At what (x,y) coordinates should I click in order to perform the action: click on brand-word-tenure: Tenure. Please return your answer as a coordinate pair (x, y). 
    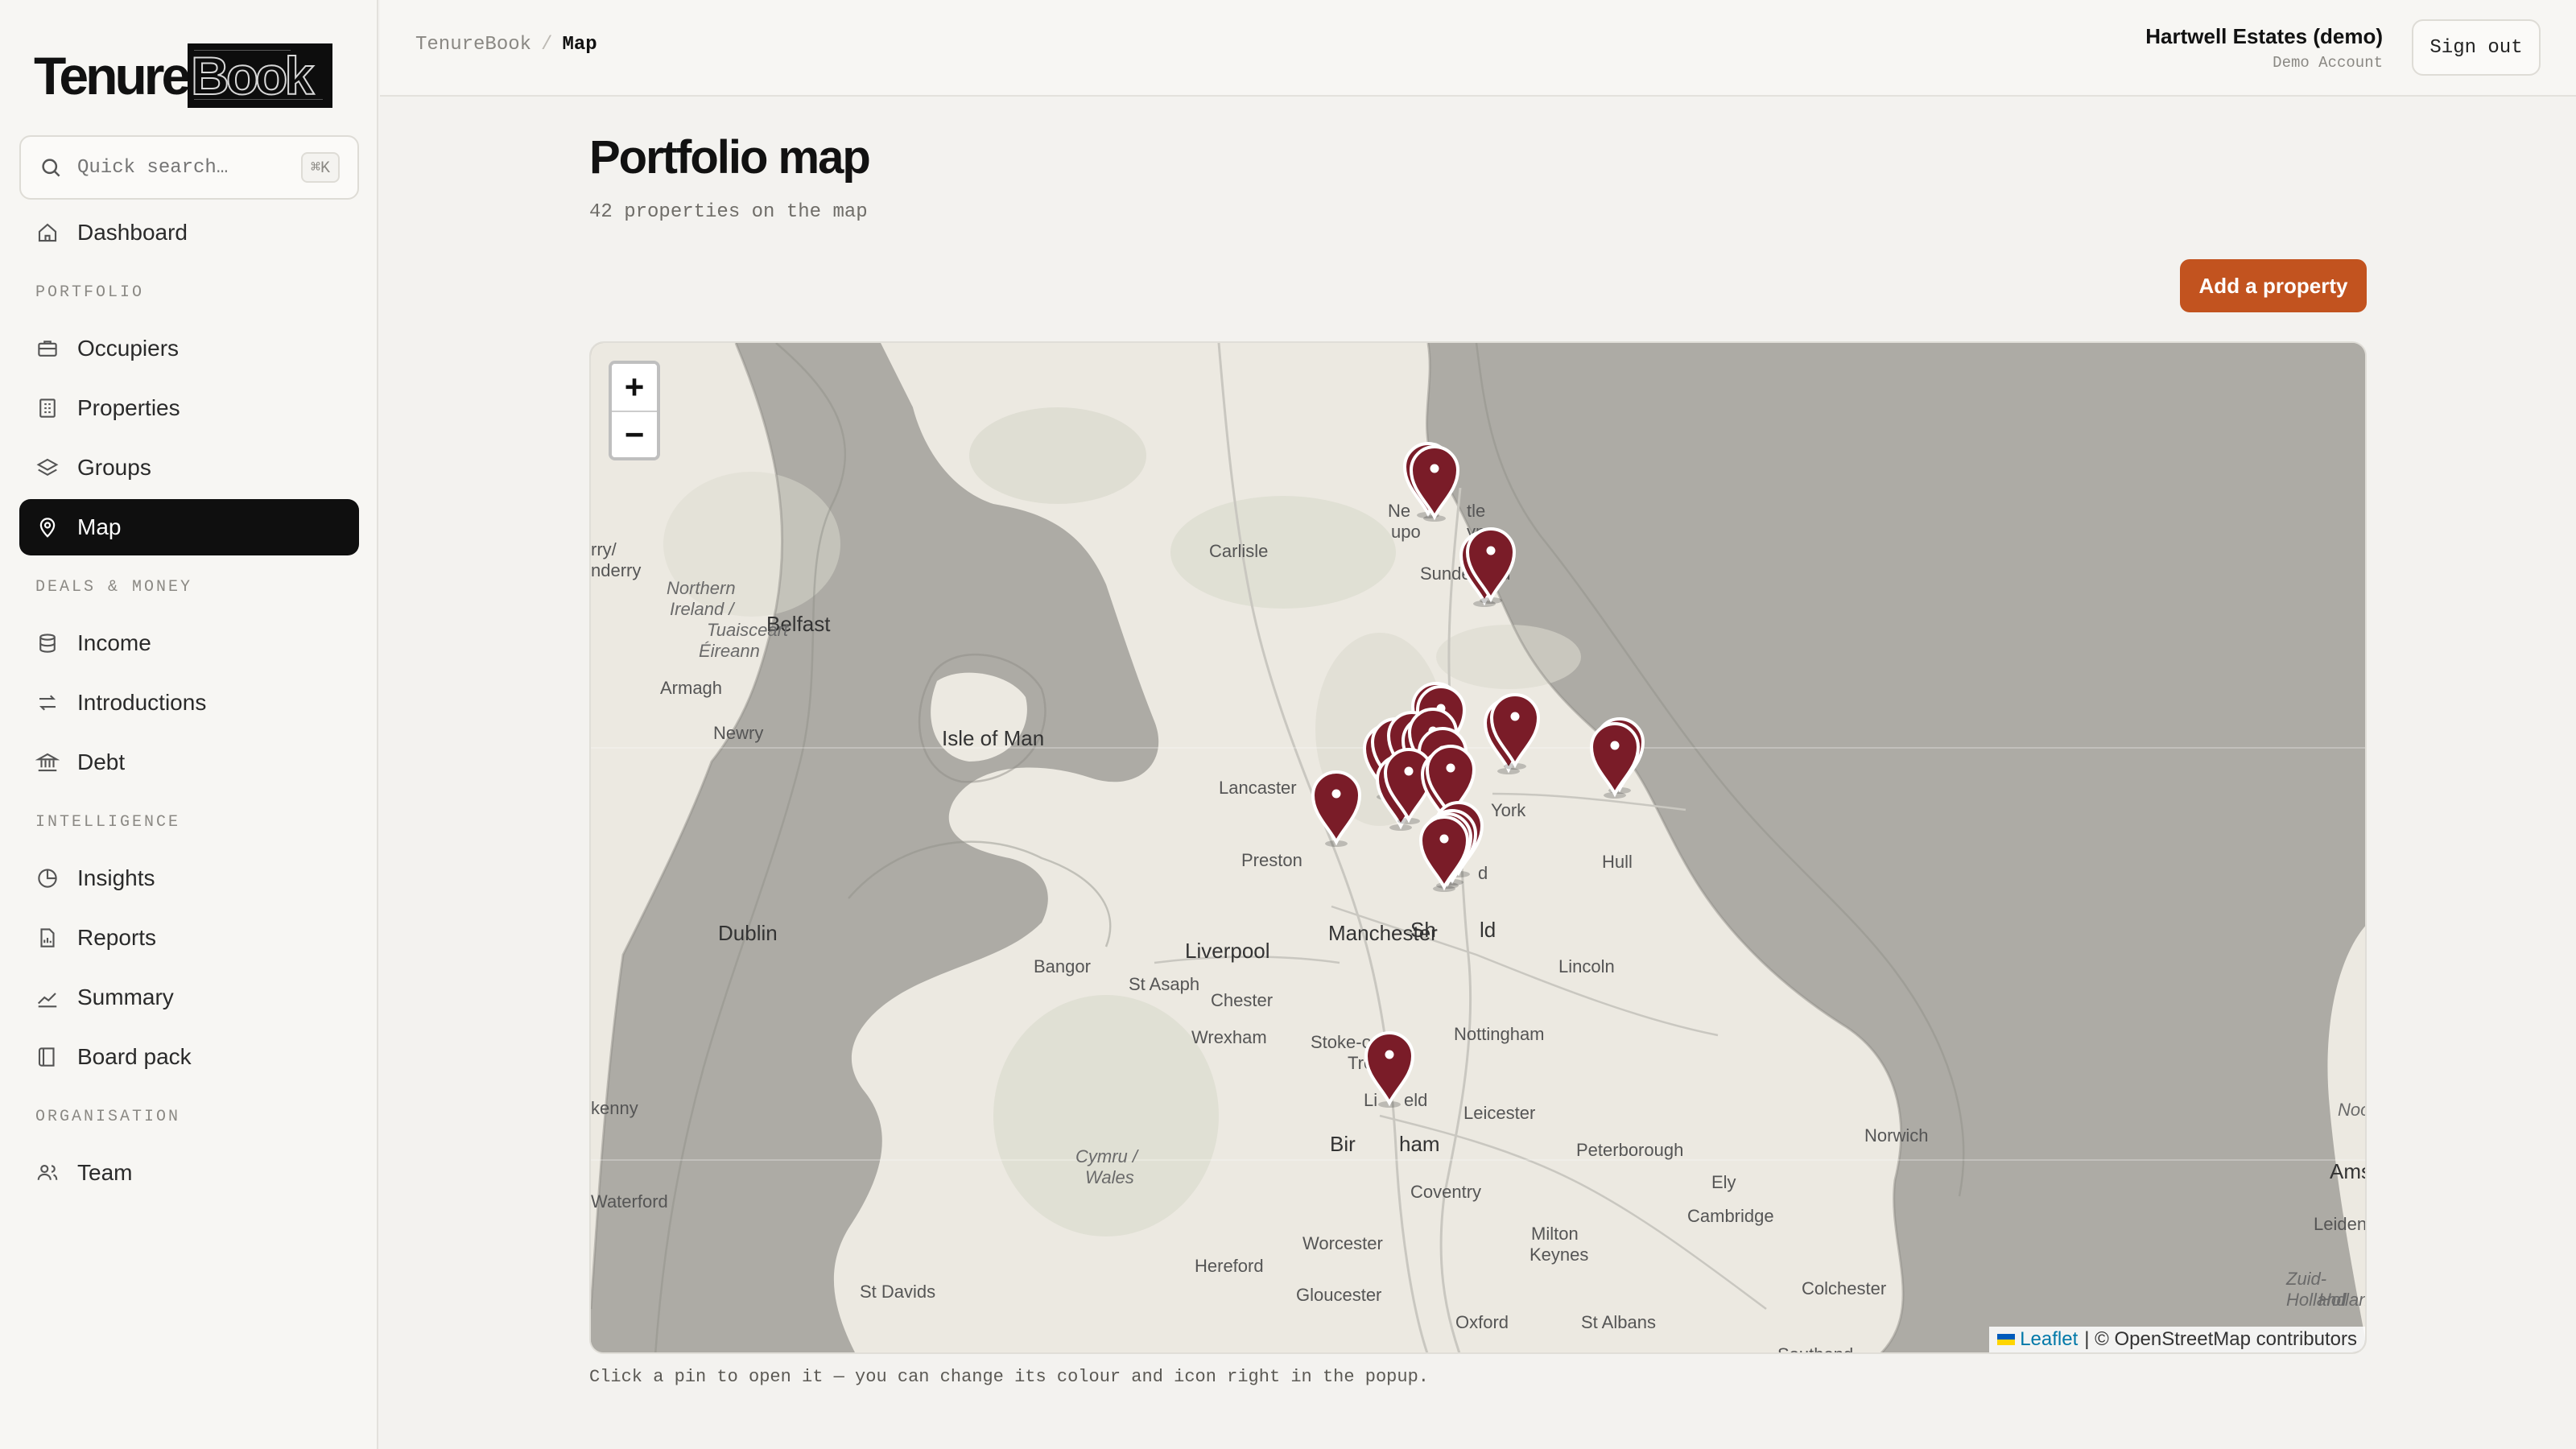
    Looking at the image, I should click on (112, 75).